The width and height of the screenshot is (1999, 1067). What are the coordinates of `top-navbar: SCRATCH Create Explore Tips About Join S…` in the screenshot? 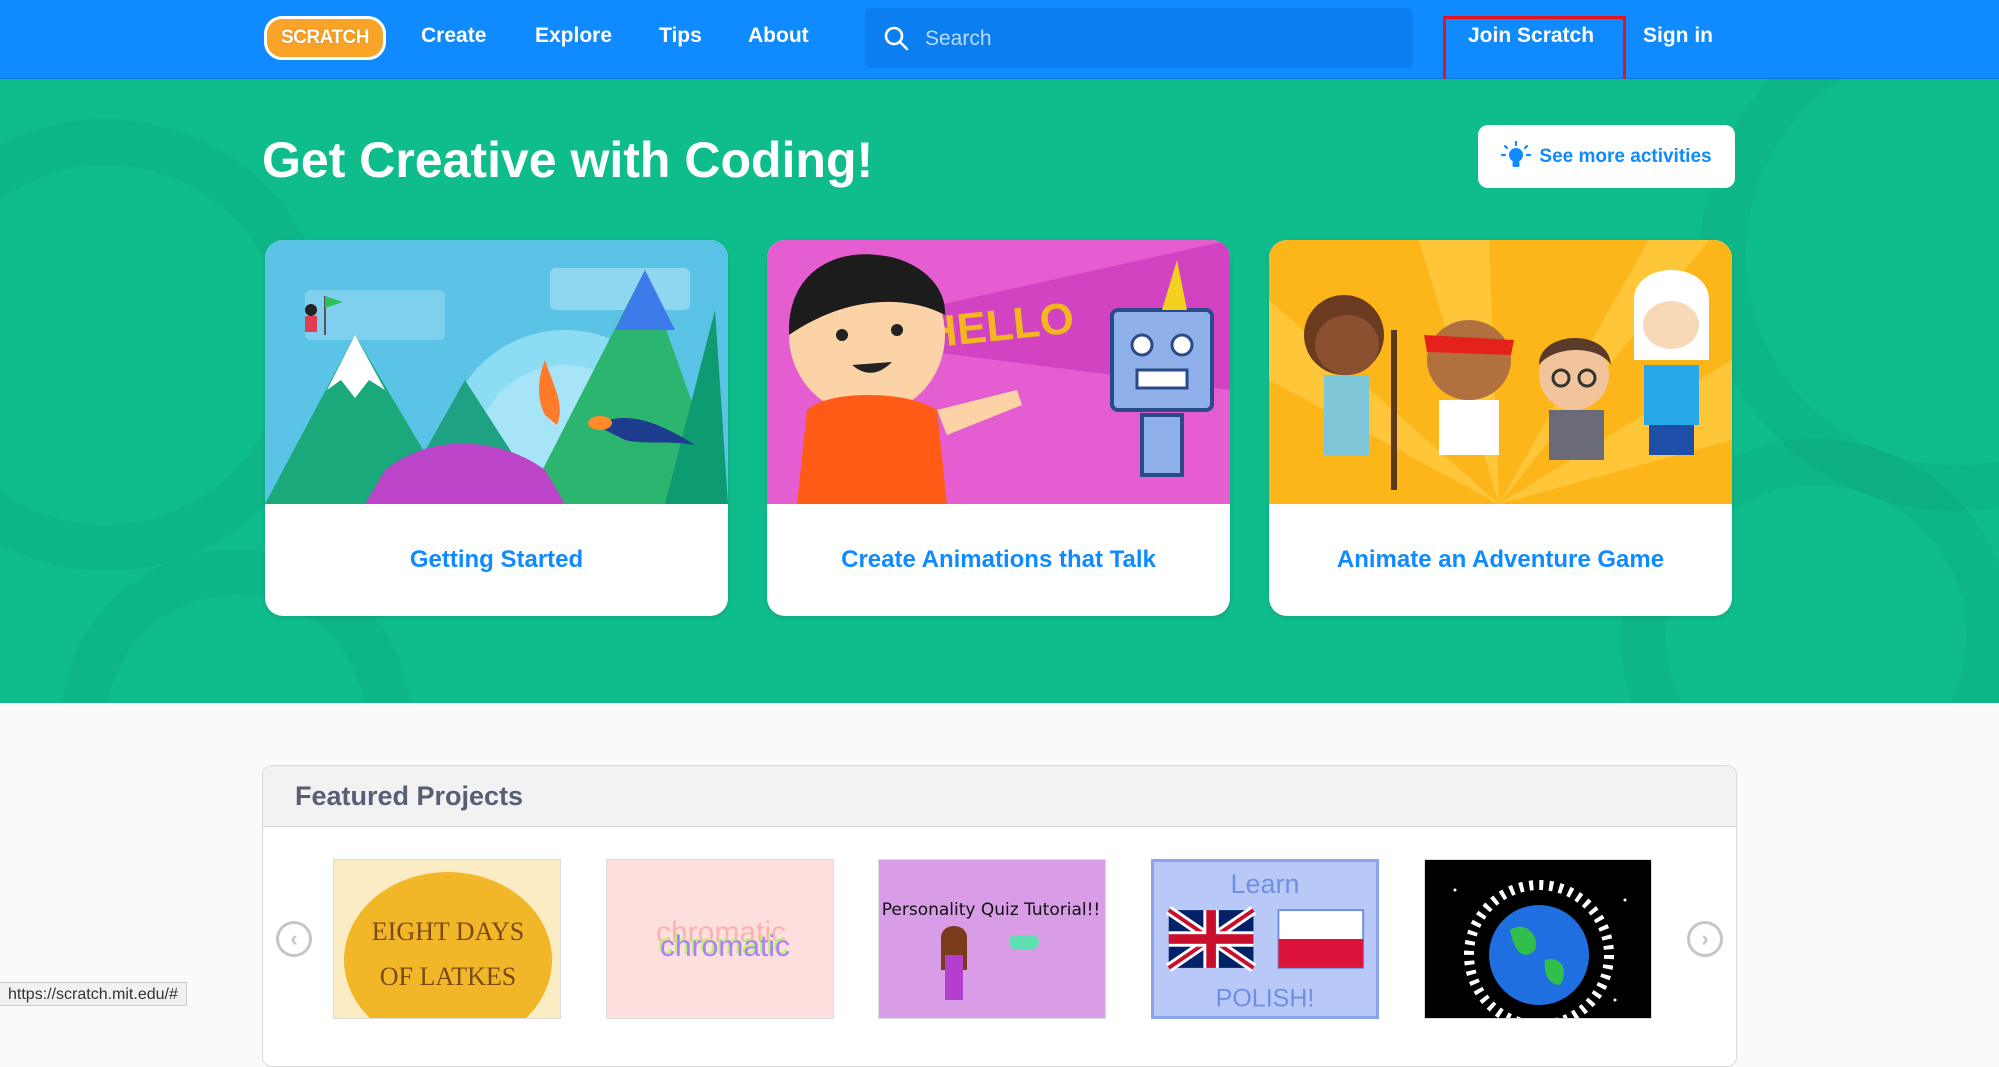 It's located at (999, 39).